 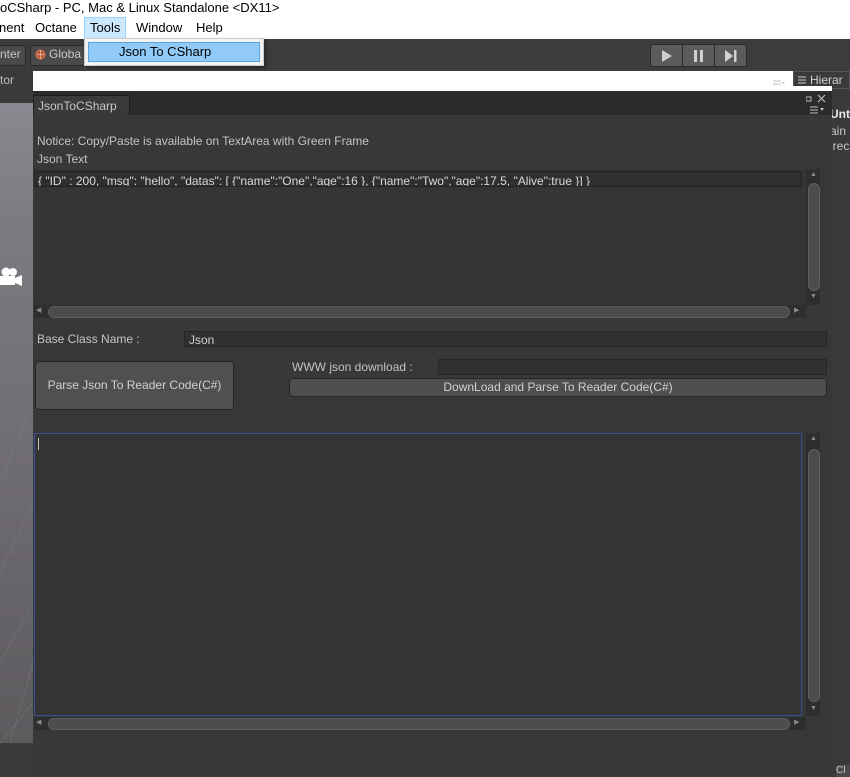 I want to click on hierarchy-scene-name: Unti, so click(x=840, y=114).